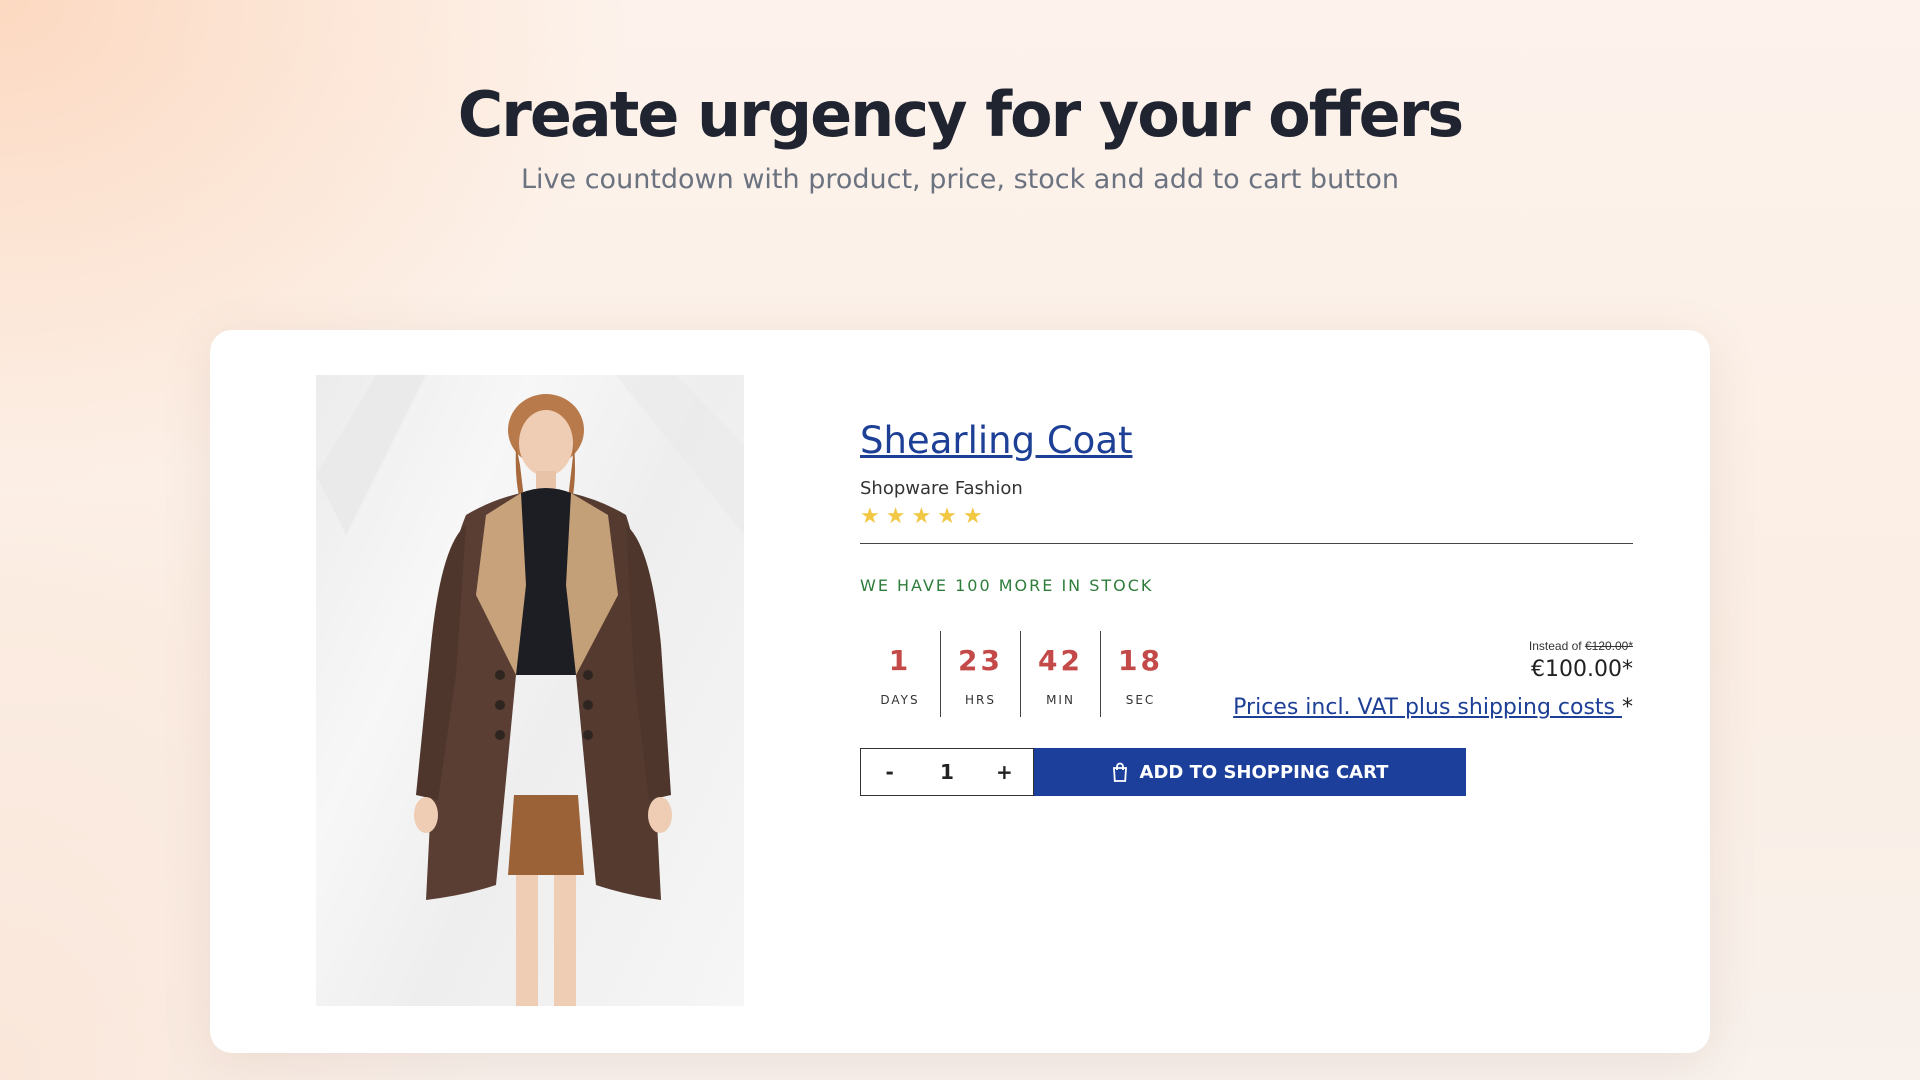 This screenshot has width=1920, height=1080. What do you see at coordinates (980, 660) in the screenshot?
I see `countdown-hours-value: 23` at bounding box center [980, 660].